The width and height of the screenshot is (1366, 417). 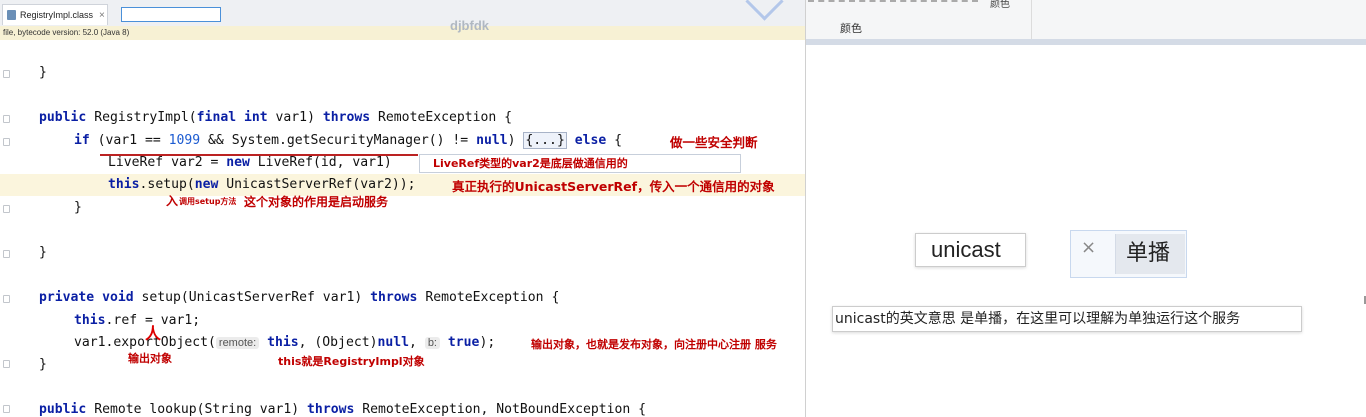 I want to click on annotation-security: 做一些安全判断, so click(x=714, y=142).